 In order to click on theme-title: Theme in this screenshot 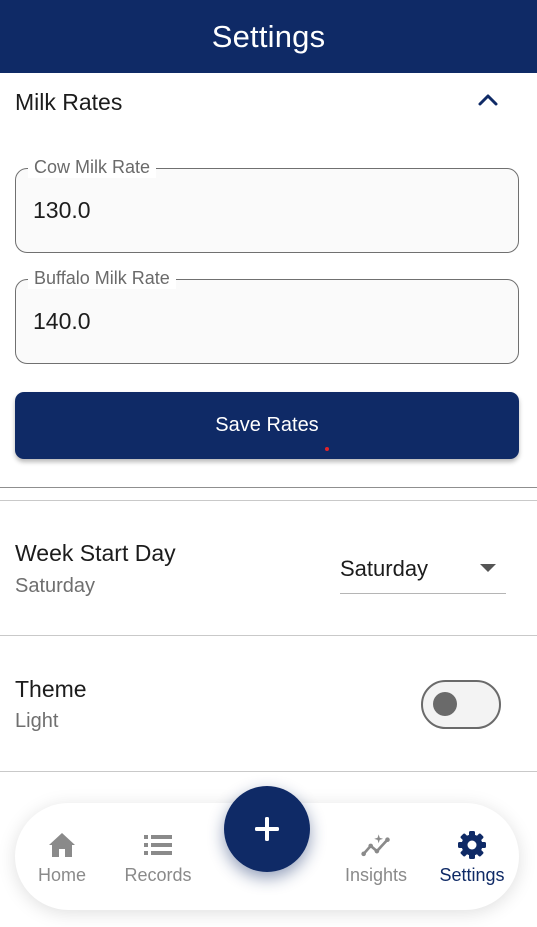, I will do `click(51, 689)`.